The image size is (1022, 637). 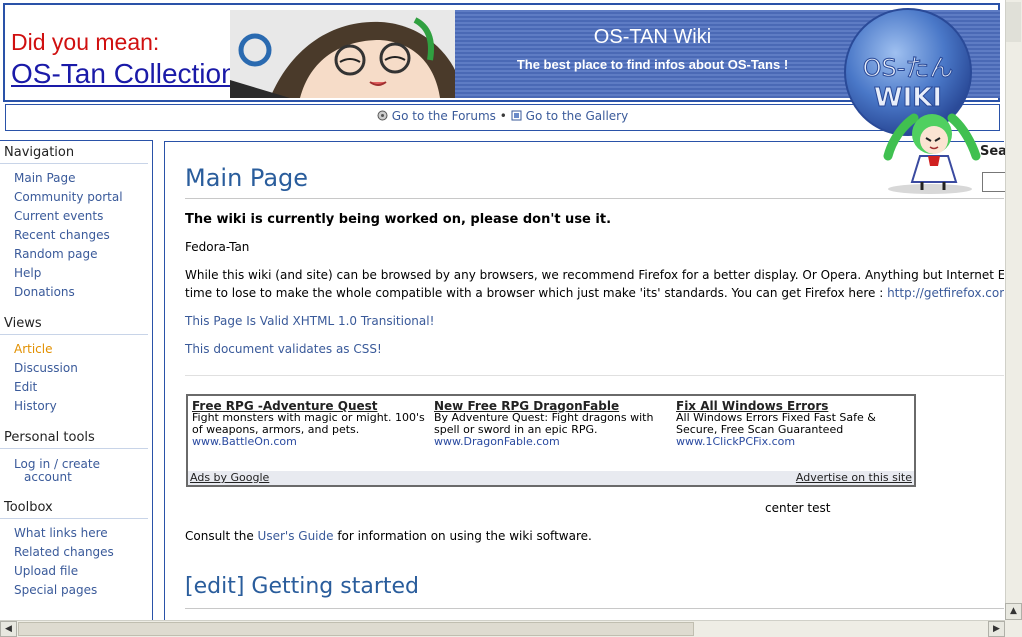 What do you see at coordinates (45, 178) in the screenshot?
I see `nav-main-page: Main Page` at bounding box center [45, 178].